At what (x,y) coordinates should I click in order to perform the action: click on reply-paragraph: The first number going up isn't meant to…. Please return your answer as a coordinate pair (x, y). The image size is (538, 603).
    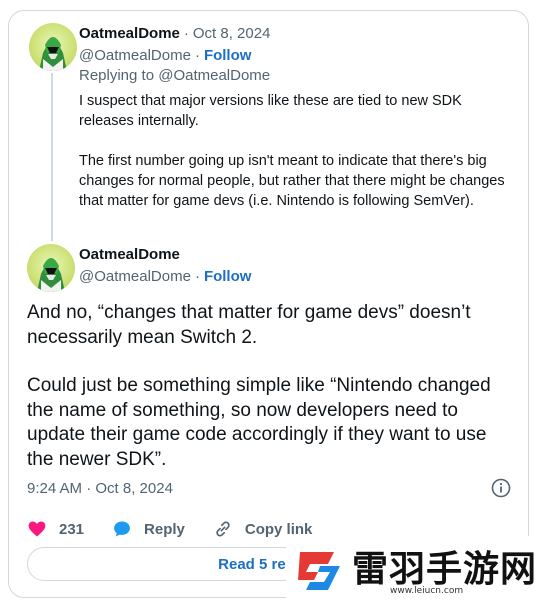
    Looking at the image, I should click on (292, 181).